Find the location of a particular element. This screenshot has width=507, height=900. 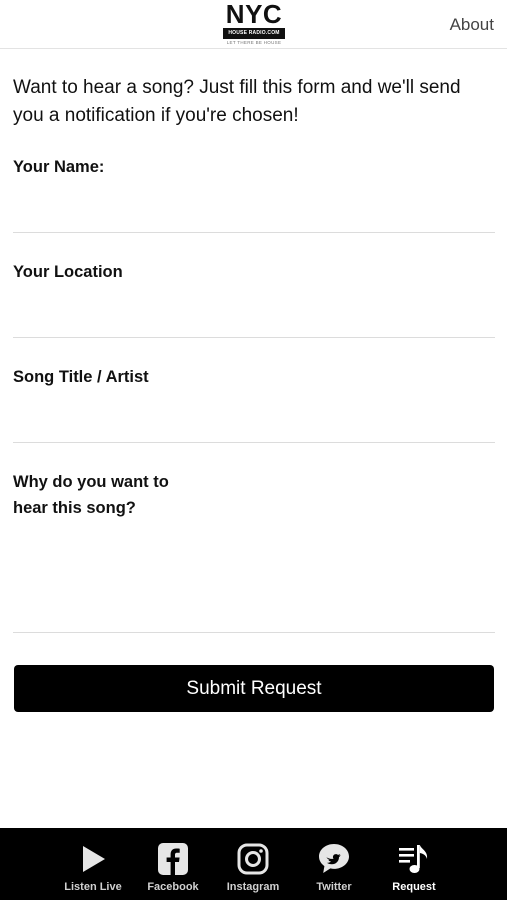

instagram-icon is located at coordinates (253, 859).